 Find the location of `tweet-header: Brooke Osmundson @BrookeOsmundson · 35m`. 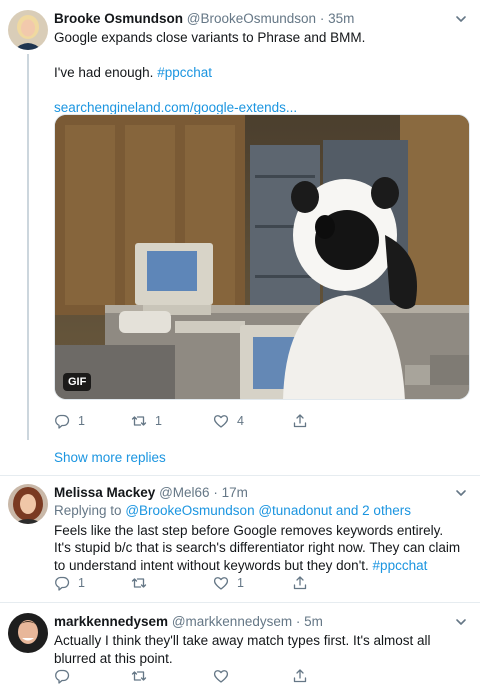

tweet-header: Brooke Osmundson @BrookeOsmundson · 35m is located at coordinates (261, 19).